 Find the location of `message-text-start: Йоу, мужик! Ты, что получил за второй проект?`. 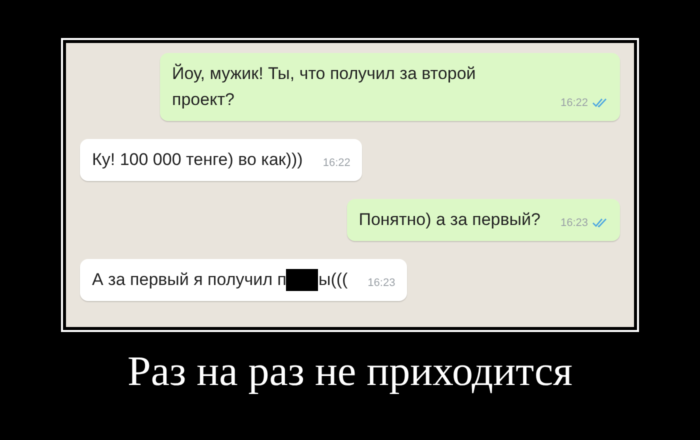

message-text-start: Йоу, мужик! Ты, что получил за второй проект? is located at coordinates (324, 86).